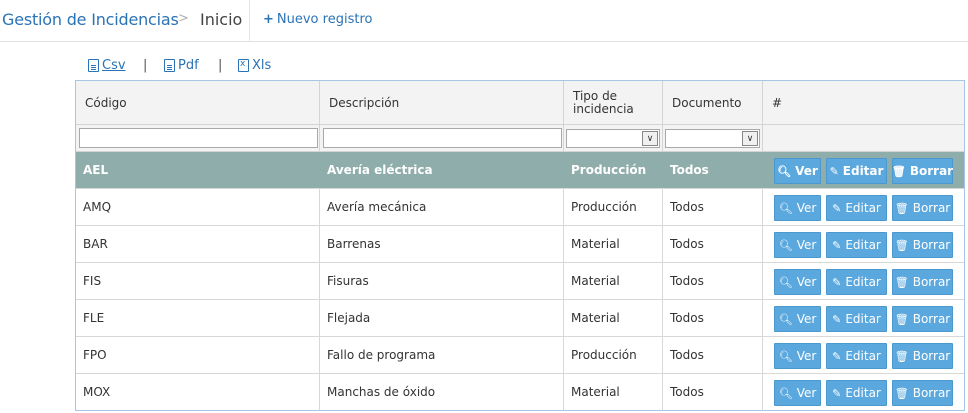 The width and height of the screenshot is (968, 413). I want to click on cell-description: Fallo de programa, so click(442, 355).